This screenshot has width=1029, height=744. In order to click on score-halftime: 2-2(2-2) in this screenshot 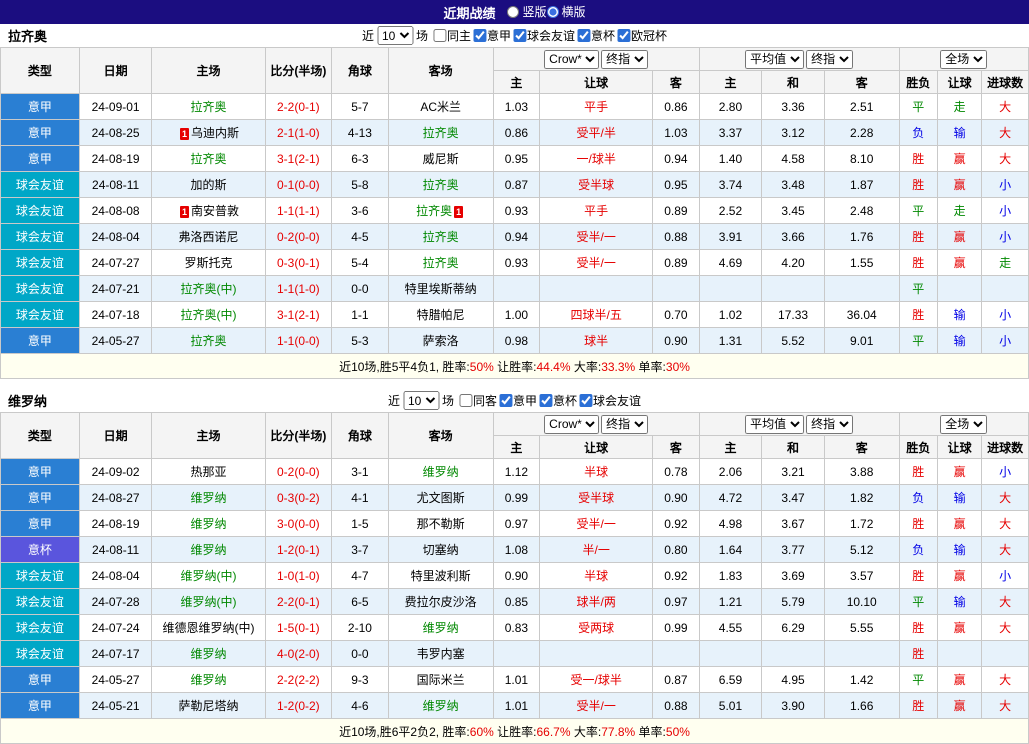, I will do `click(298, 679)`.